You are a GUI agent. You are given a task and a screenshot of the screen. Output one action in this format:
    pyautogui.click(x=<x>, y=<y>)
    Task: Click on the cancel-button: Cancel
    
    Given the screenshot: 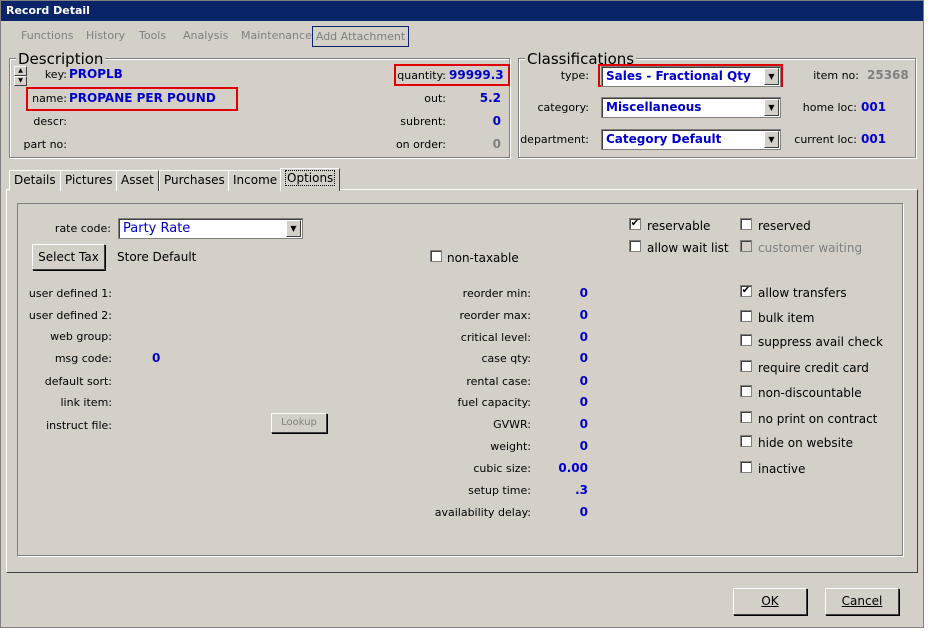 What is the action you would take?
    pyautogui.click(x=862, y=601)
    